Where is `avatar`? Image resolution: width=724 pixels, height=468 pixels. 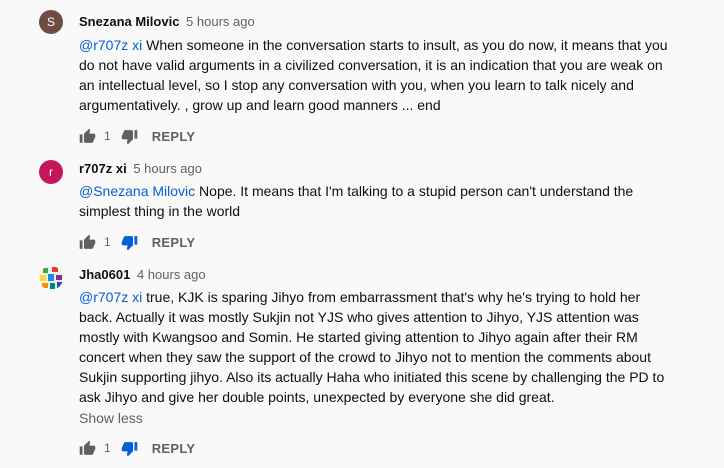 avatar is located at coordinates (51, 278).